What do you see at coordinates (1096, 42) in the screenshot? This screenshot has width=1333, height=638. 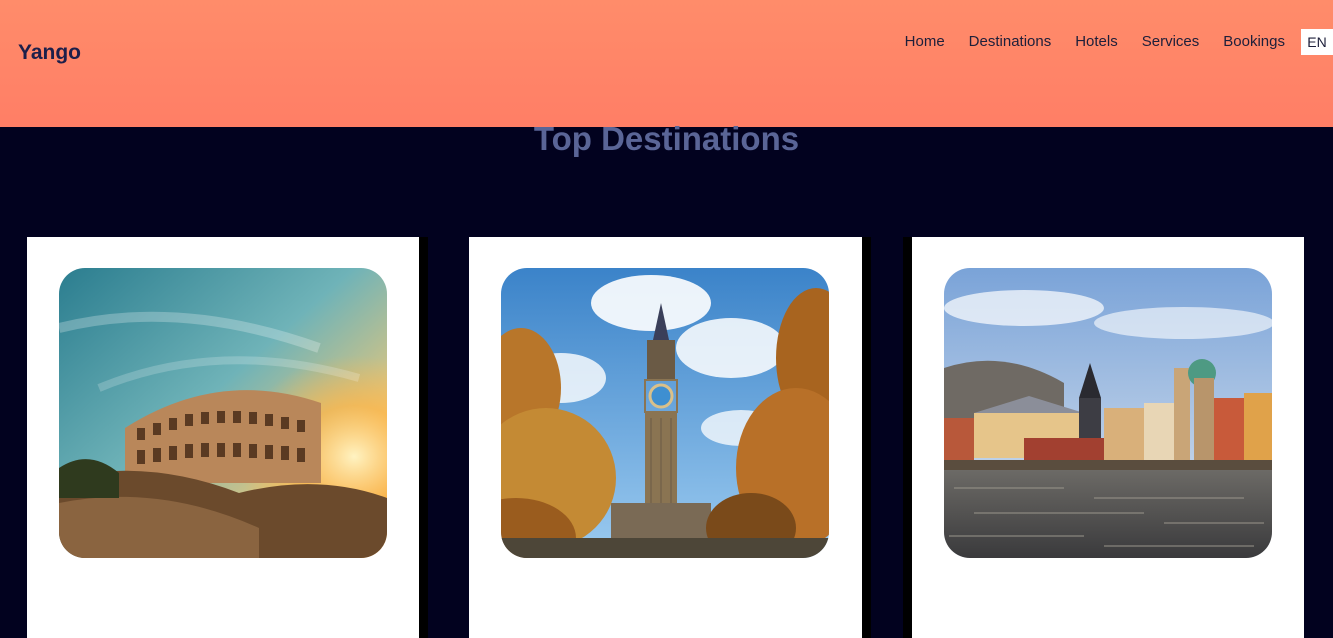 I see `nav-hotels: Hotels` at bounding box center [1096, 42].